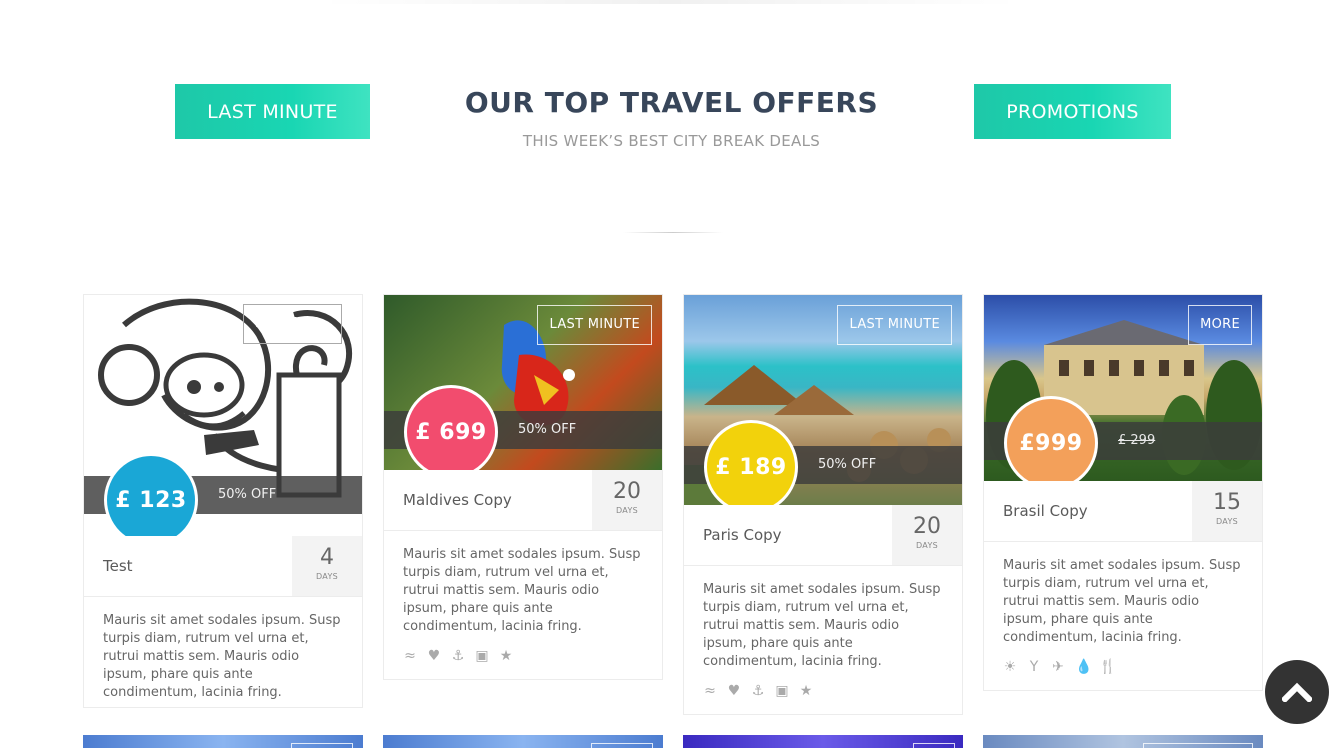 This screenshot has width=1343, height=751. I want to click on offer-image: LAST MIN 50% OFF £ 123, so click(223, 415).